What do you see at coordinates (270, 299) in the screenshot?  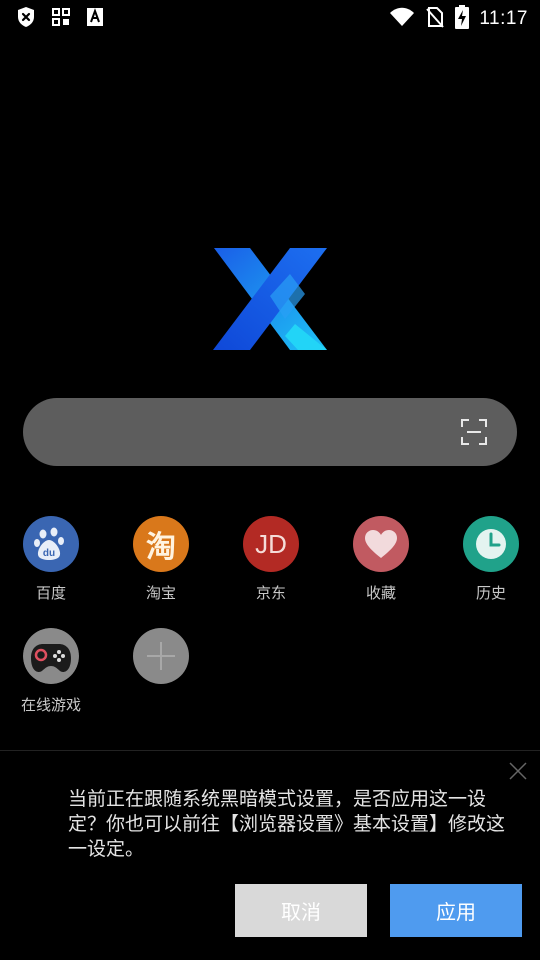 I see `x-browser-logo` at bounding box center [270, 299].